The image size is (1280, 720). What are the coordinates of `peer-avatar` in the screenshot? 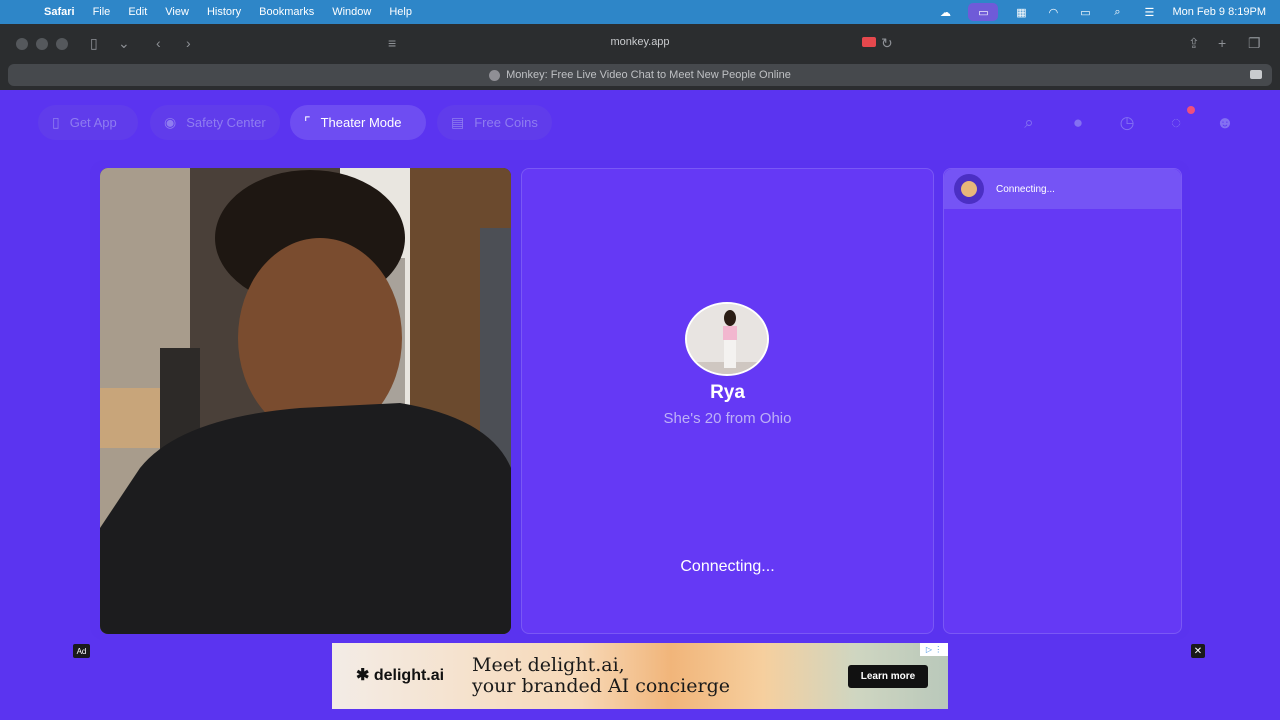 It's located at (727, 339).